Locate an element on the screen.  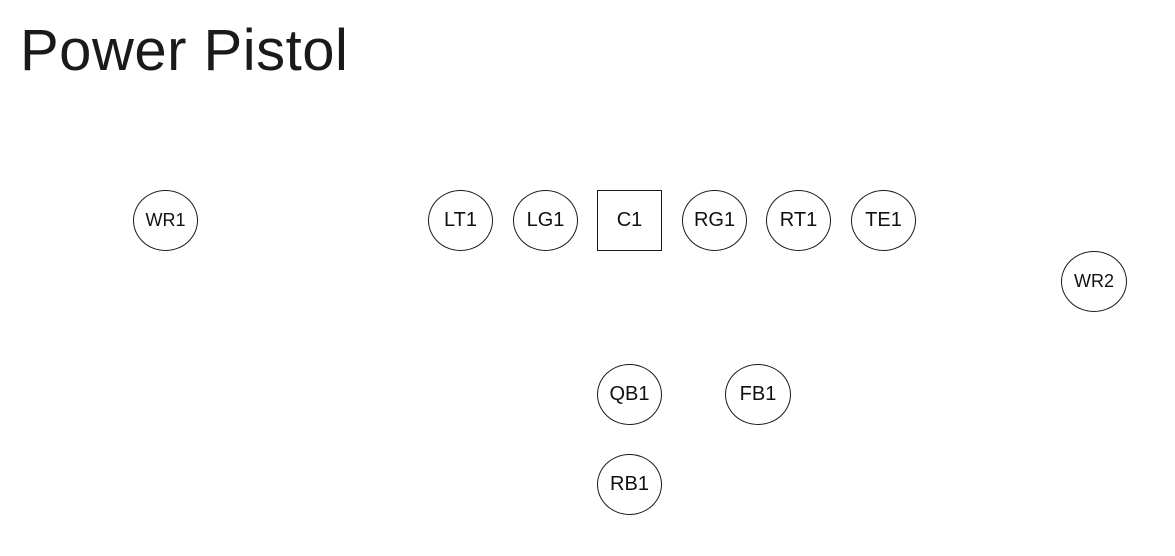
player-rt1: RT1 is located at coordinates (798, 220).